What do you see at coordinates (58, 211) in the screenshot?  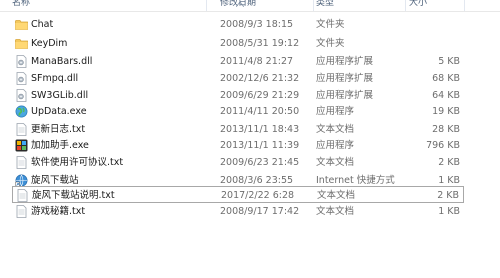 I see `file-name: 游戏秘籍.txt` at bounding box center [58, 211].